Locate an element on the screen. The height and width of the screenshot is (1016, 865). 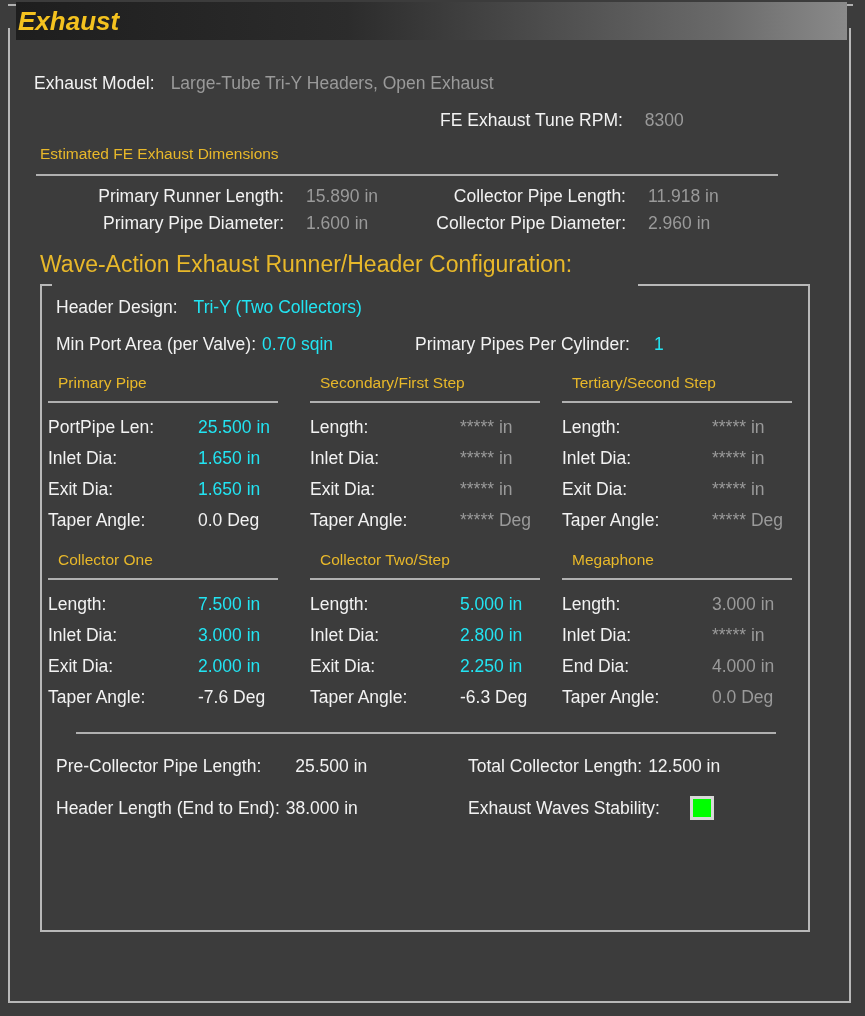
section-title: Estimated FE Exhaust Dimensions is located at coordinates (159, 154).